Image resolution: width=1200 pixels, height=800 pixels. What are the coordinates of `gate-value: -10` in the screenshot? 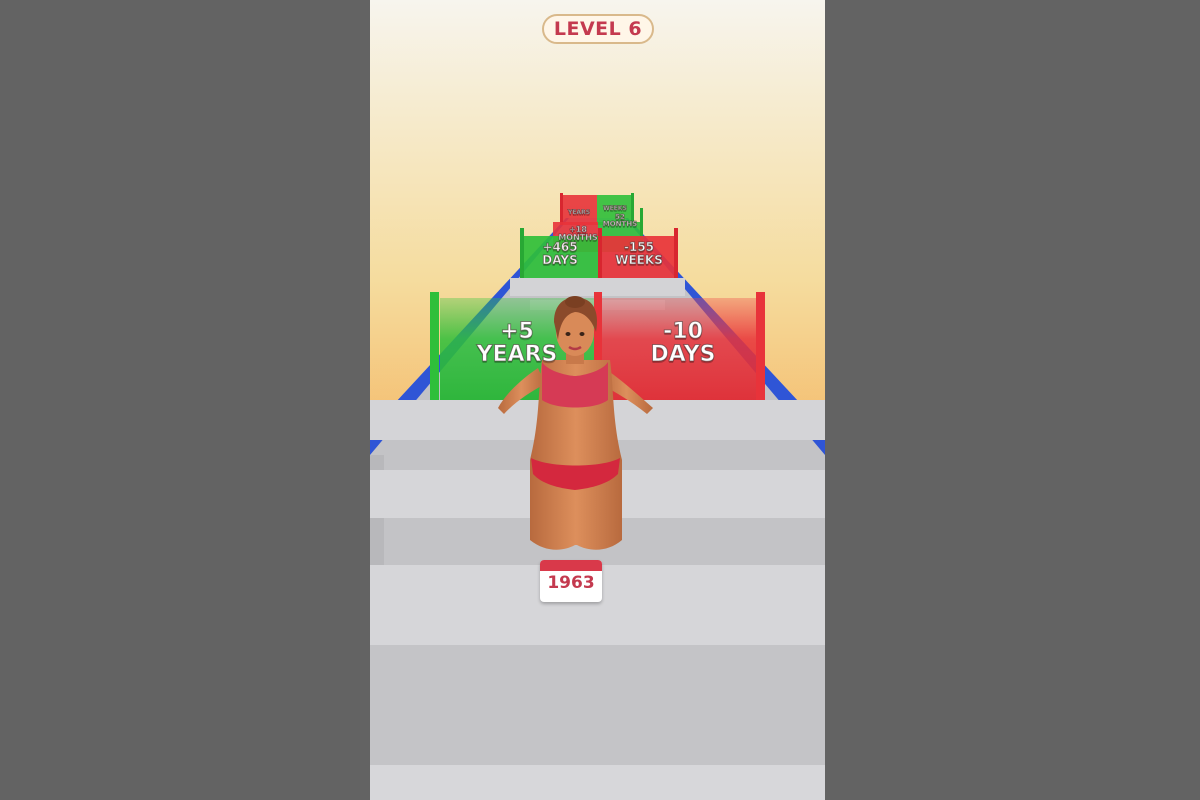 It's located at (683, 331).